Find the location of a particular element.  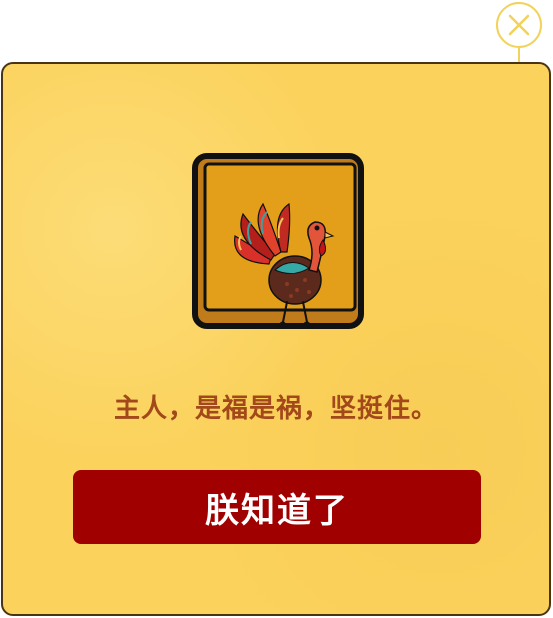

item-picture-frame is located at coordinates (279, 241).